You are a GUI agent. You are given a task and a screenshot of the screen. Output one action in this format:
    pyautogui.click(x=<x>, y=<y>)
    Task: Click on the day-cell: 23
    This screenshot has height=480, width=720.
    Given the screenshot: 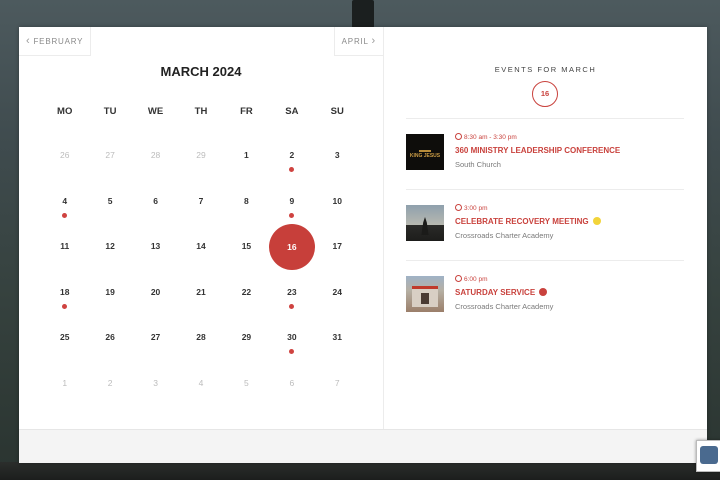 What is the action you would take?
    pyautogui.click(x=291, y=293)
    